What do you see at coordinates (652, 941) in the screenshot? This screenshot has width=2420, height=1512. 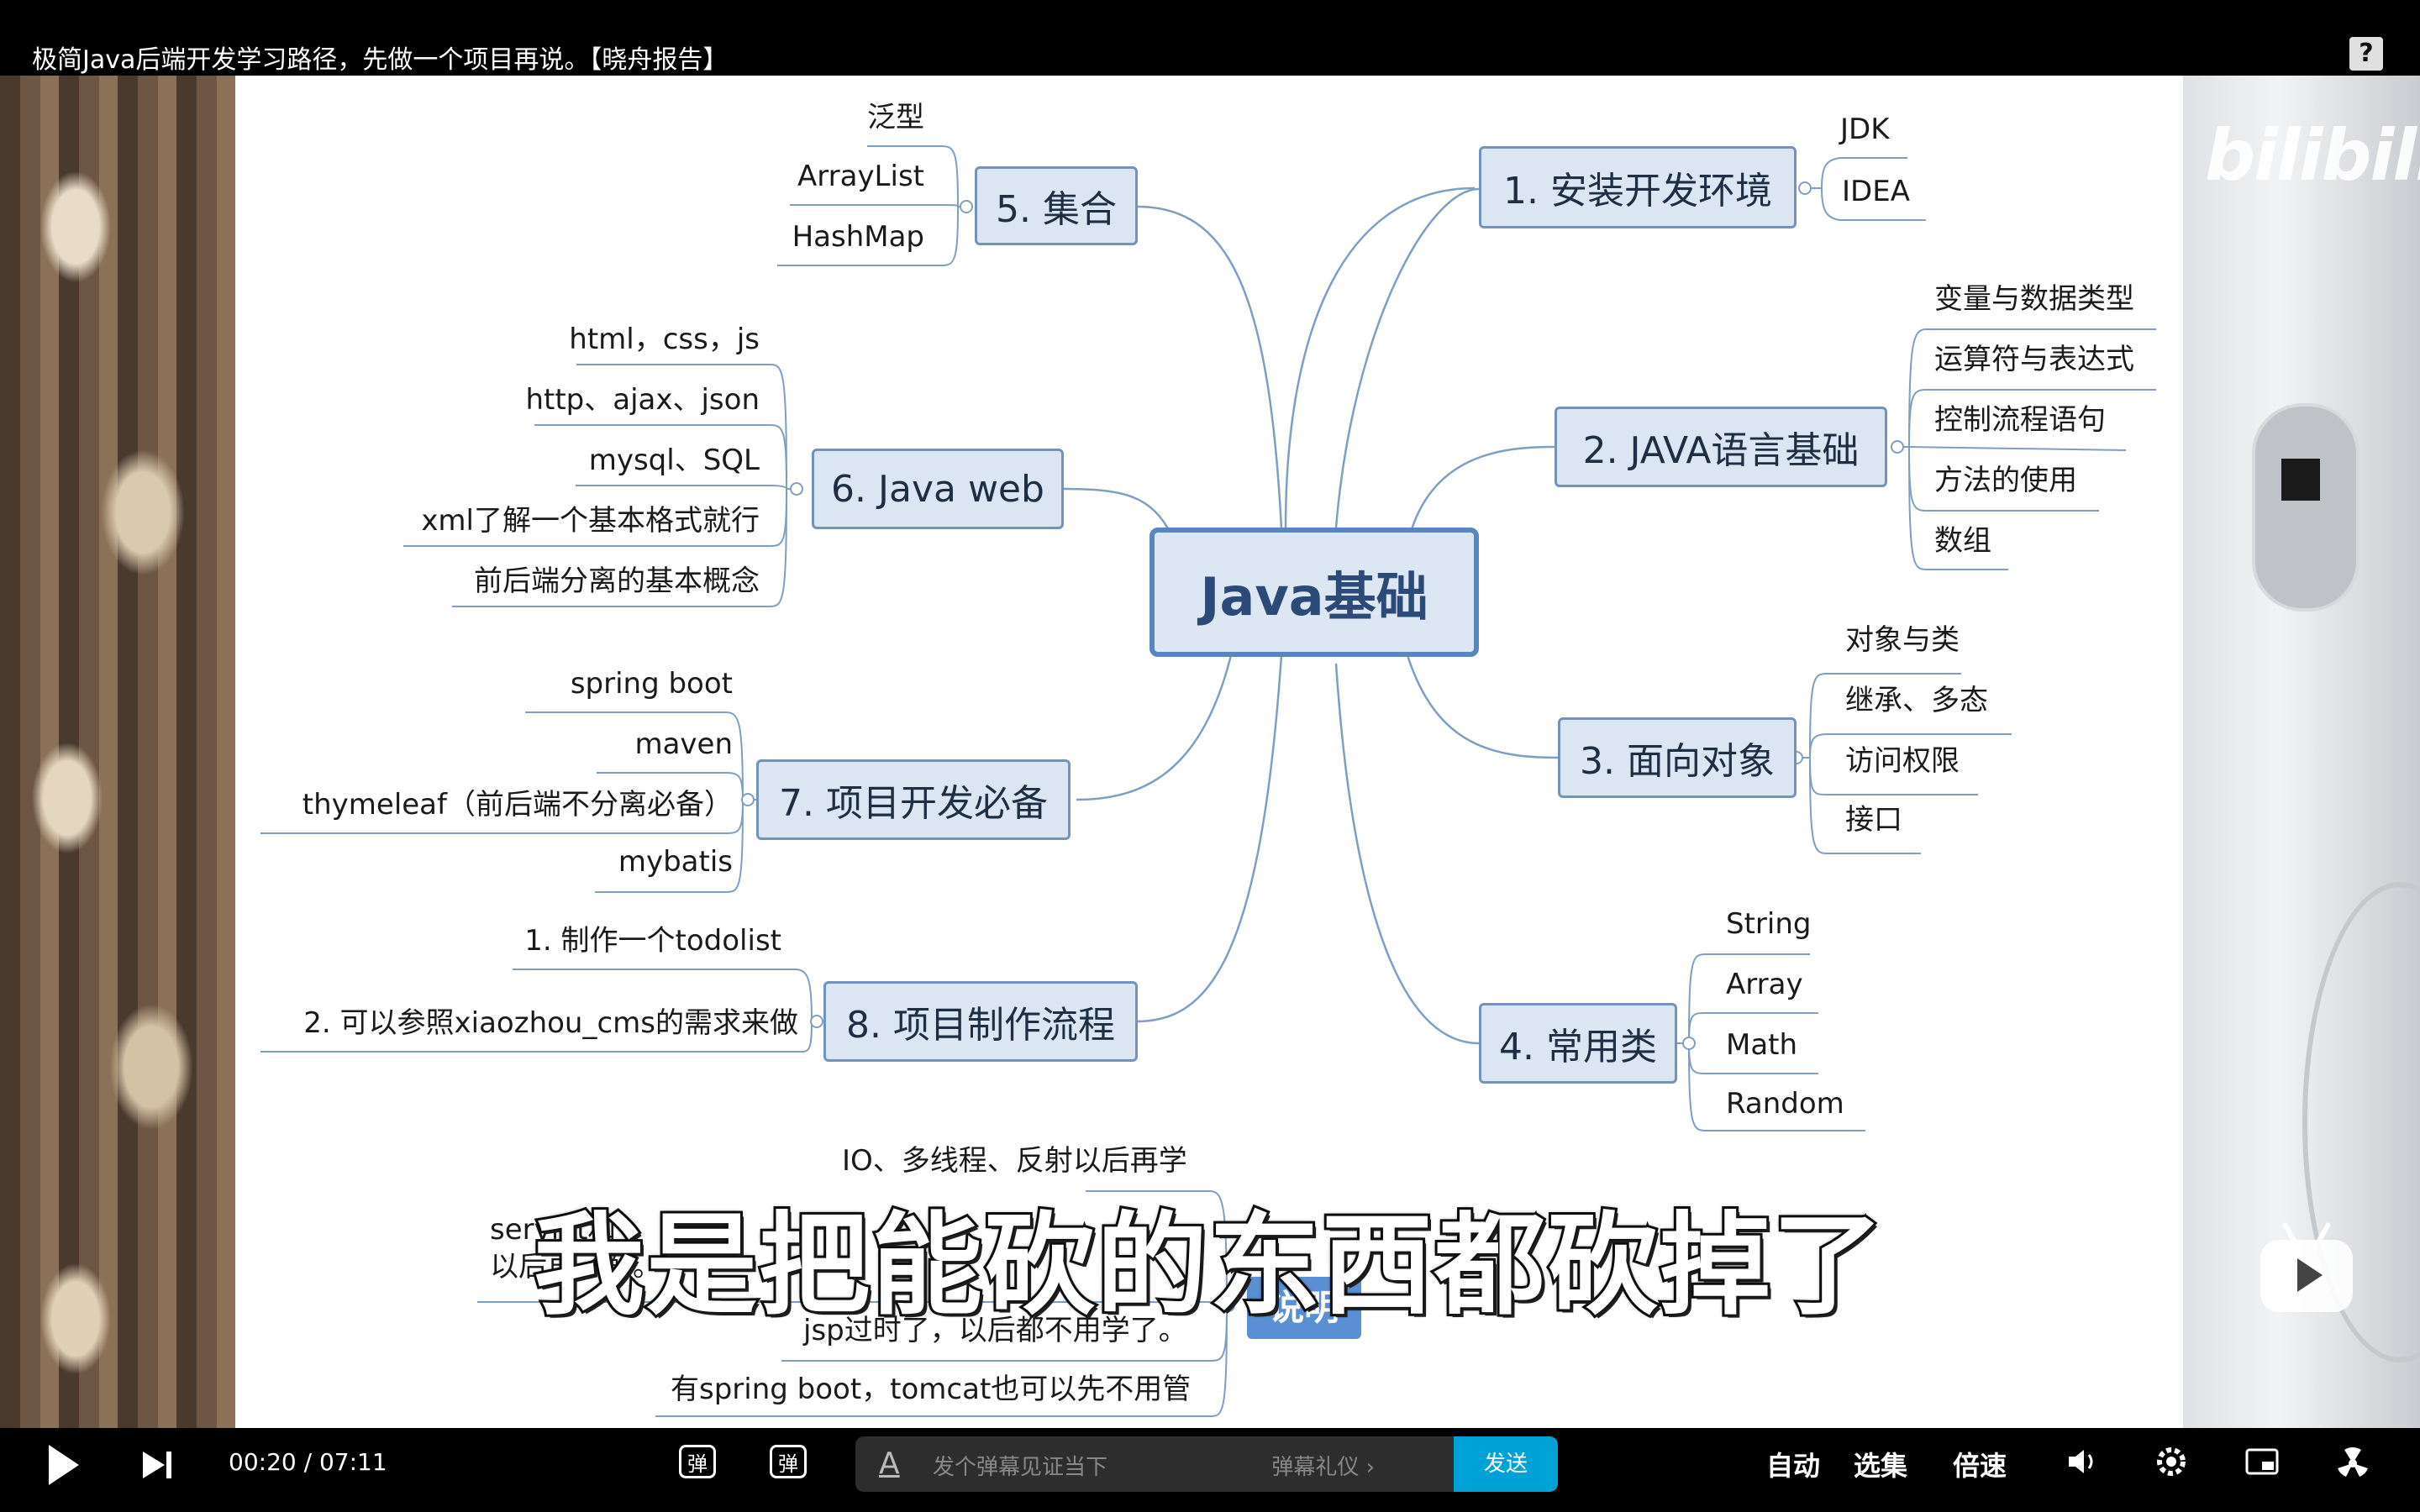 I see `branch-8-item: 1. 制作一个todolist` at bounding box center [652, 941].